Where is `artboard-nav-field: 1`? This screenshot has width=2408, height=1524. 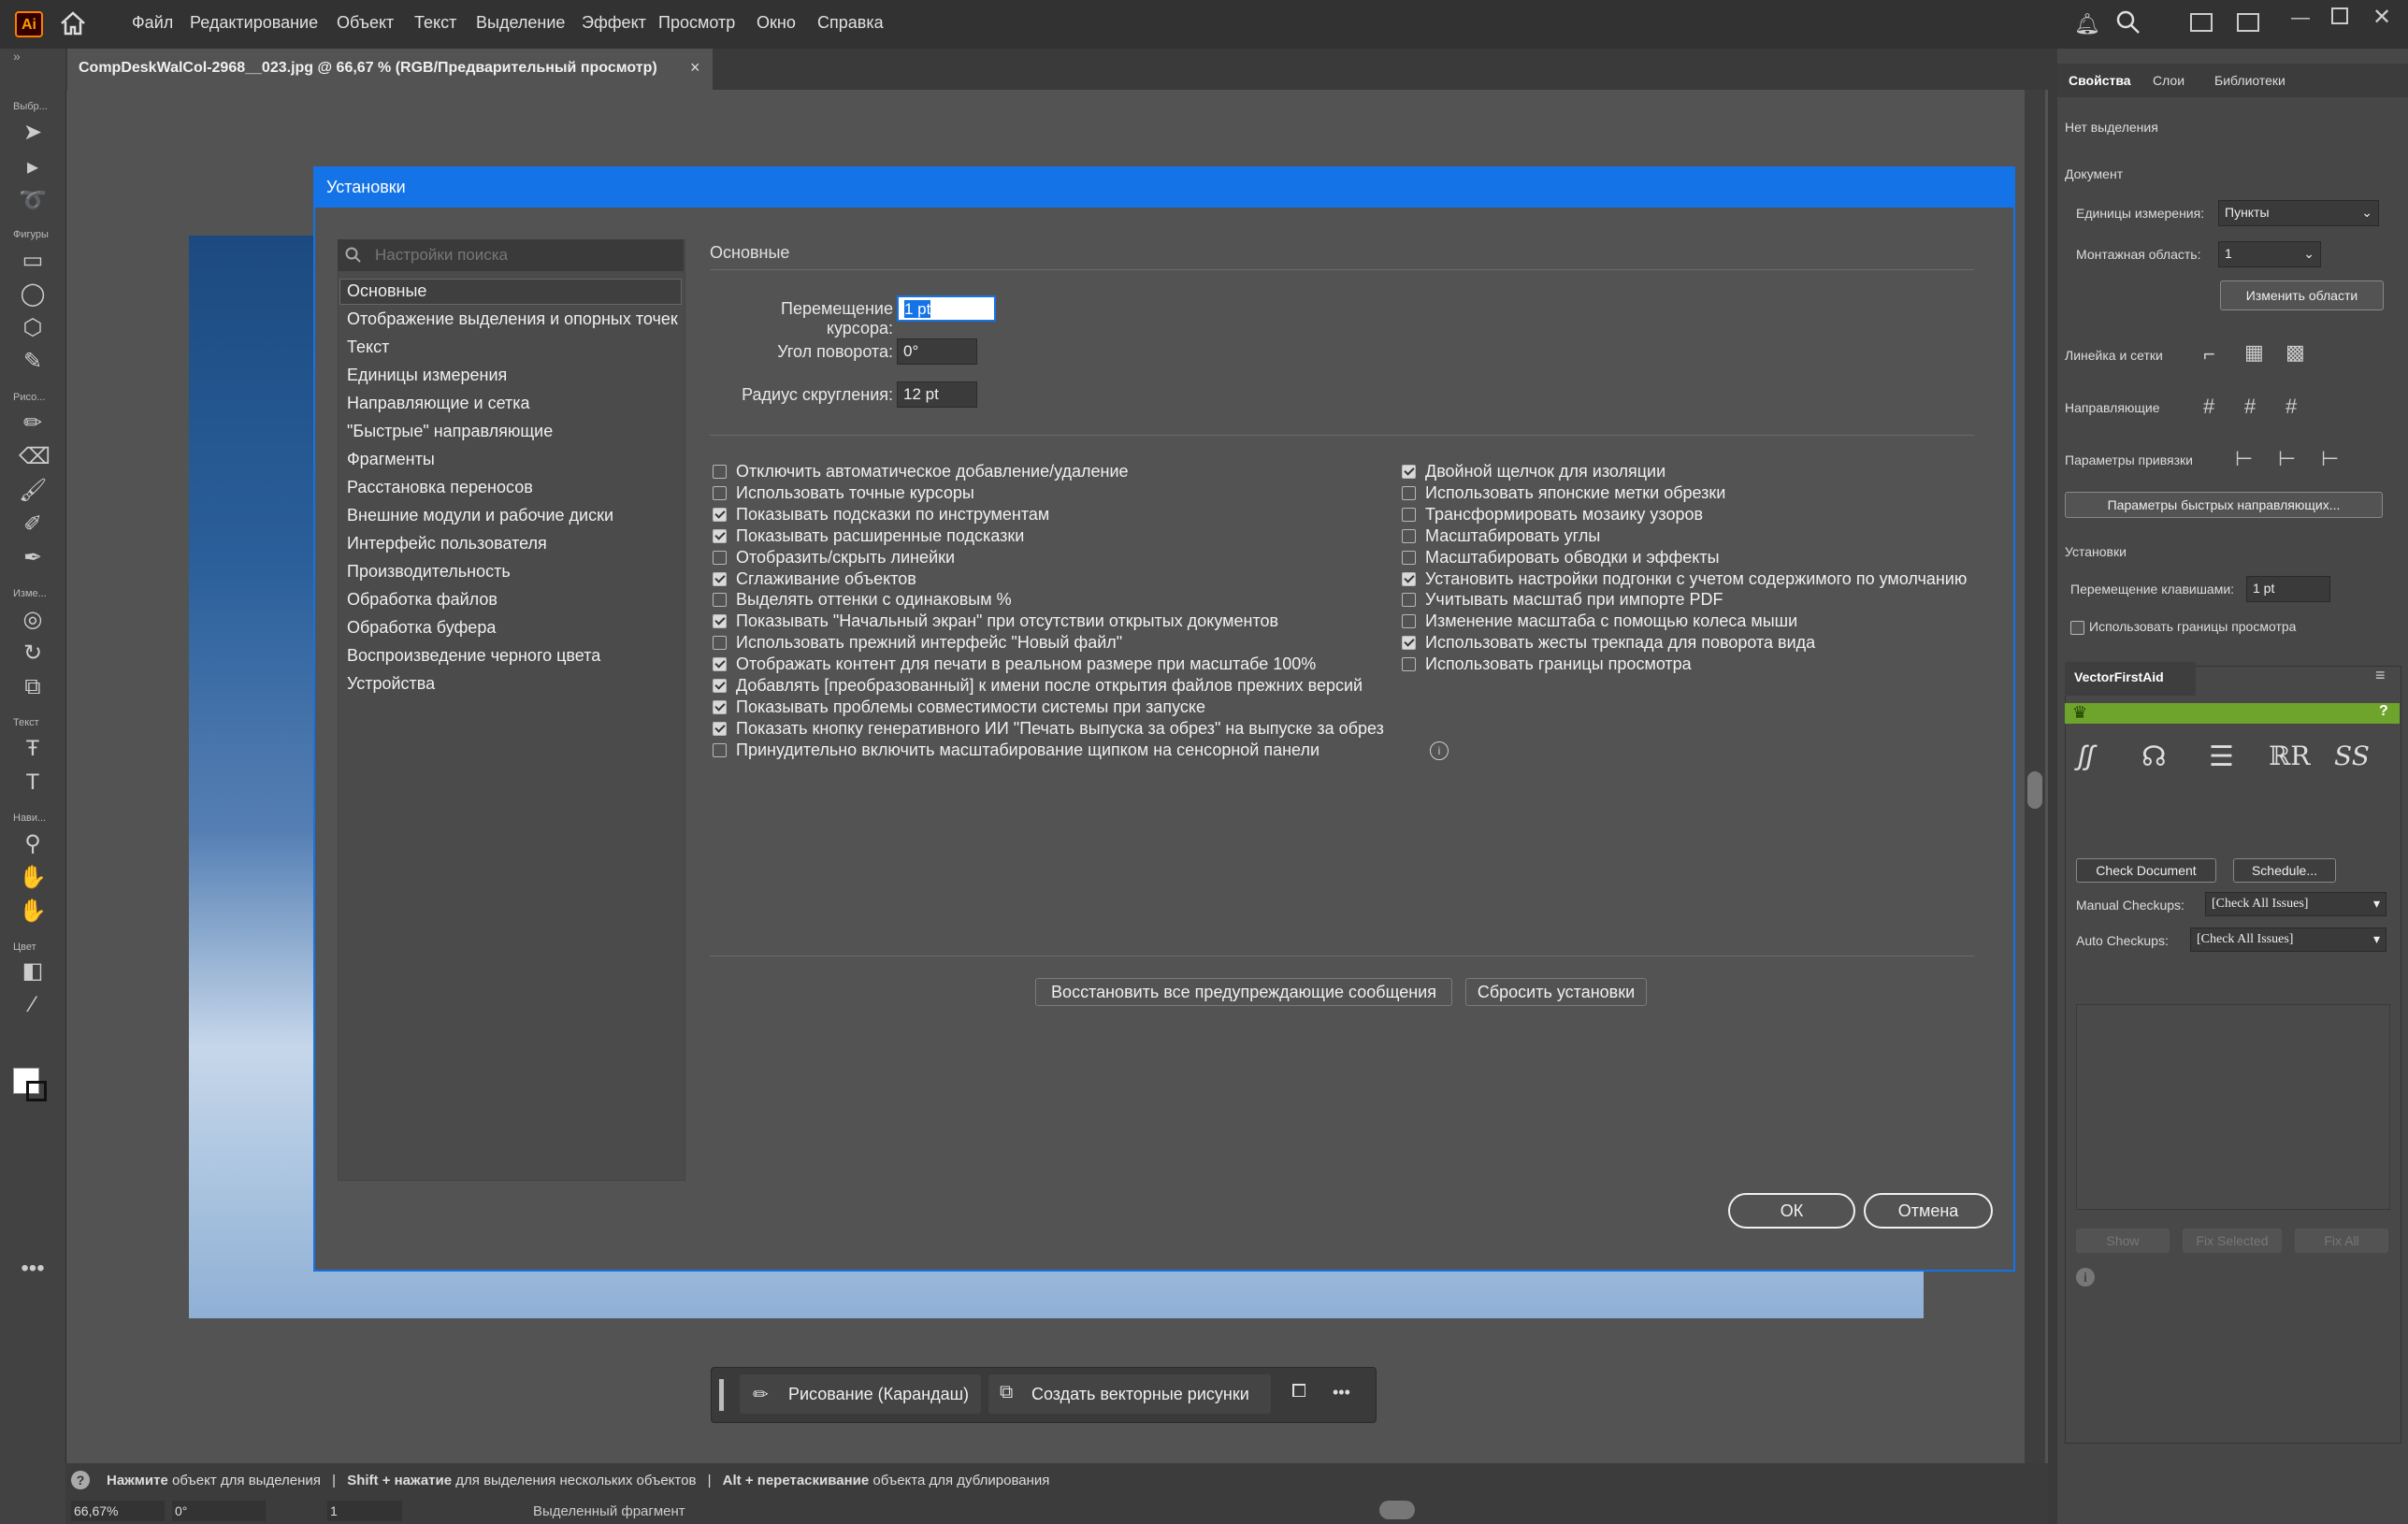
artboard-nav-field: 1 is located at coordinates (364, 1511).